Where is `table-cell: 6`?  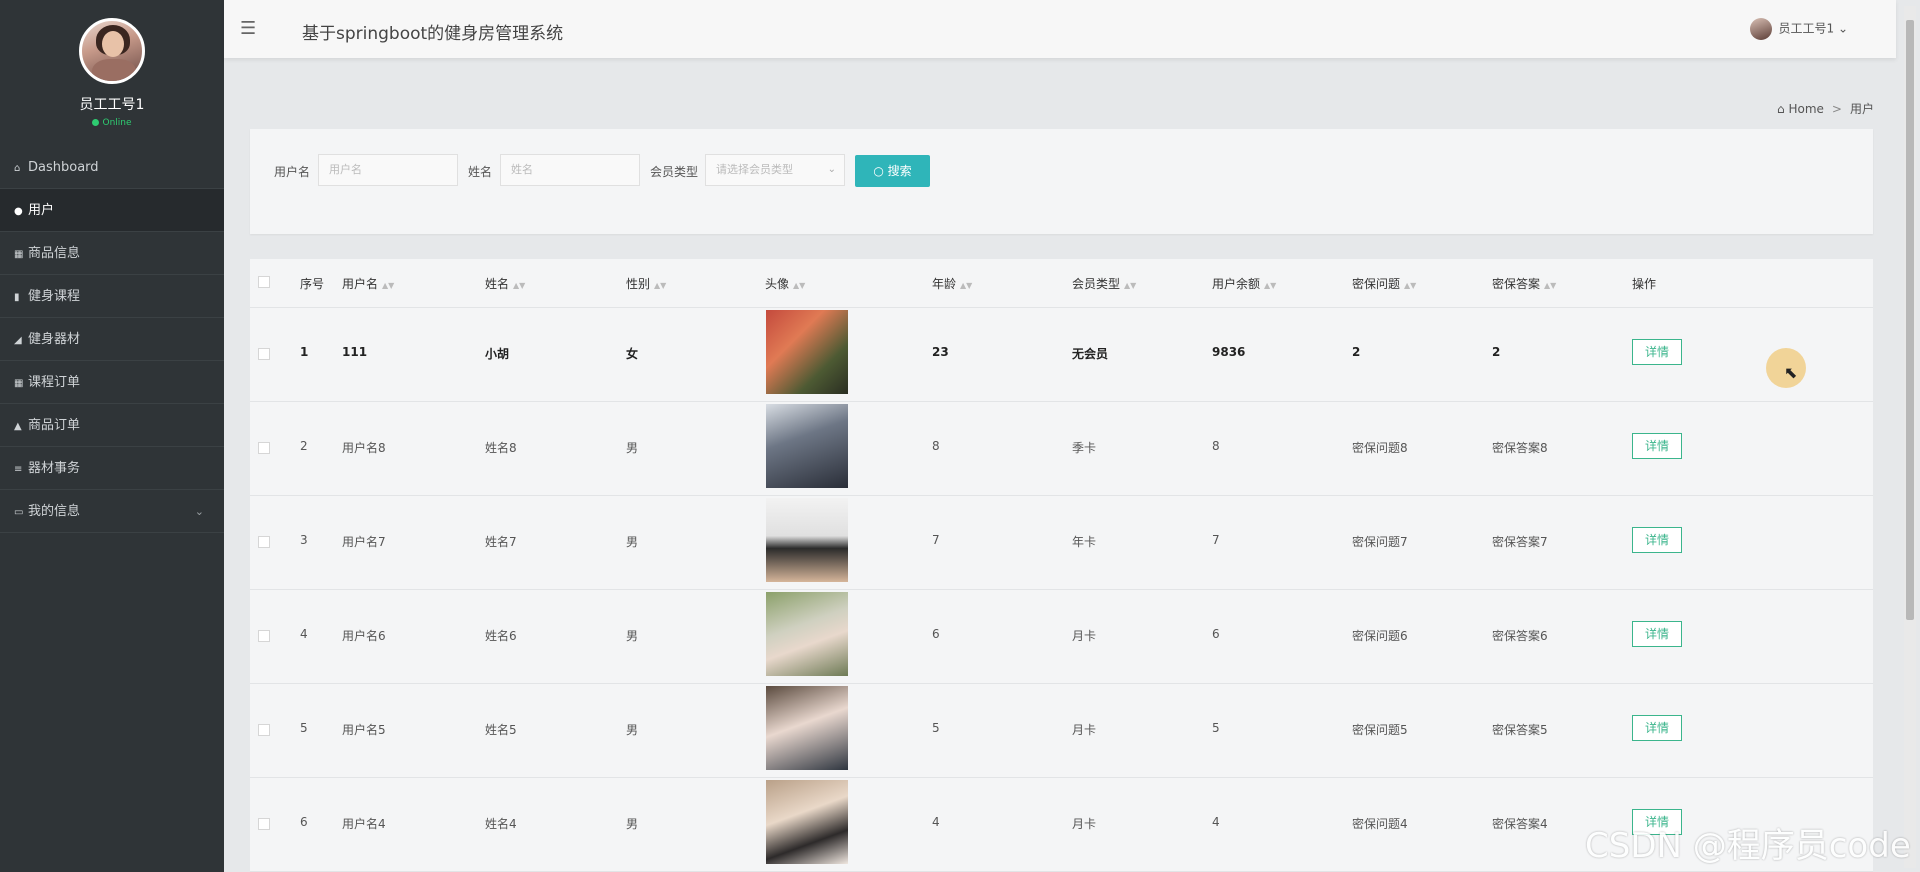
table-cell: 6 is located at coordinates (1216, 634).